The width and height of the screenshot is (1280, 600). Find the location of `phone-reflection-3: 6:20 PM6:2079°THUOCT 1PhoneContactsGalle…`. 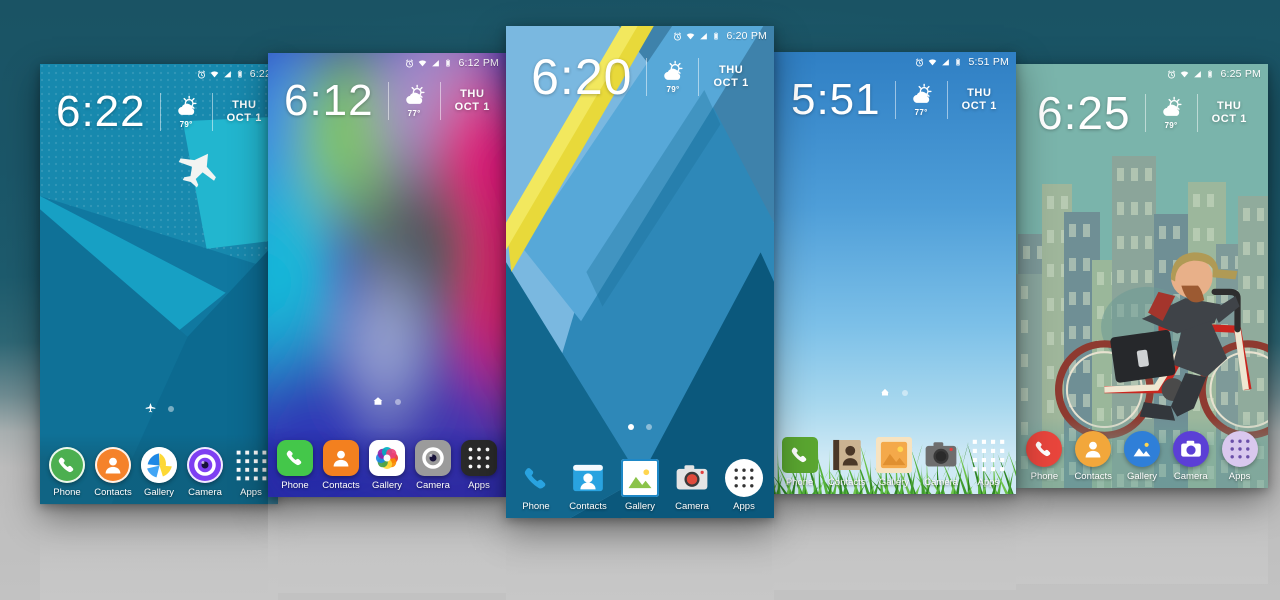

phone-reflection-3: 6:20 PM6:2079°THUOCT 1PhoneContactsGalle… is located at coordinates (640, 559).